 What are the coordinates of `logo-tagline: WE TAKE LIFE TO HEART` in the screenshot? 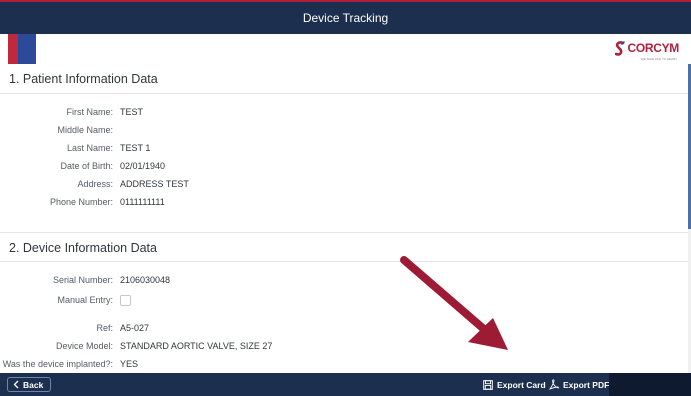 It's located at (658, 59).